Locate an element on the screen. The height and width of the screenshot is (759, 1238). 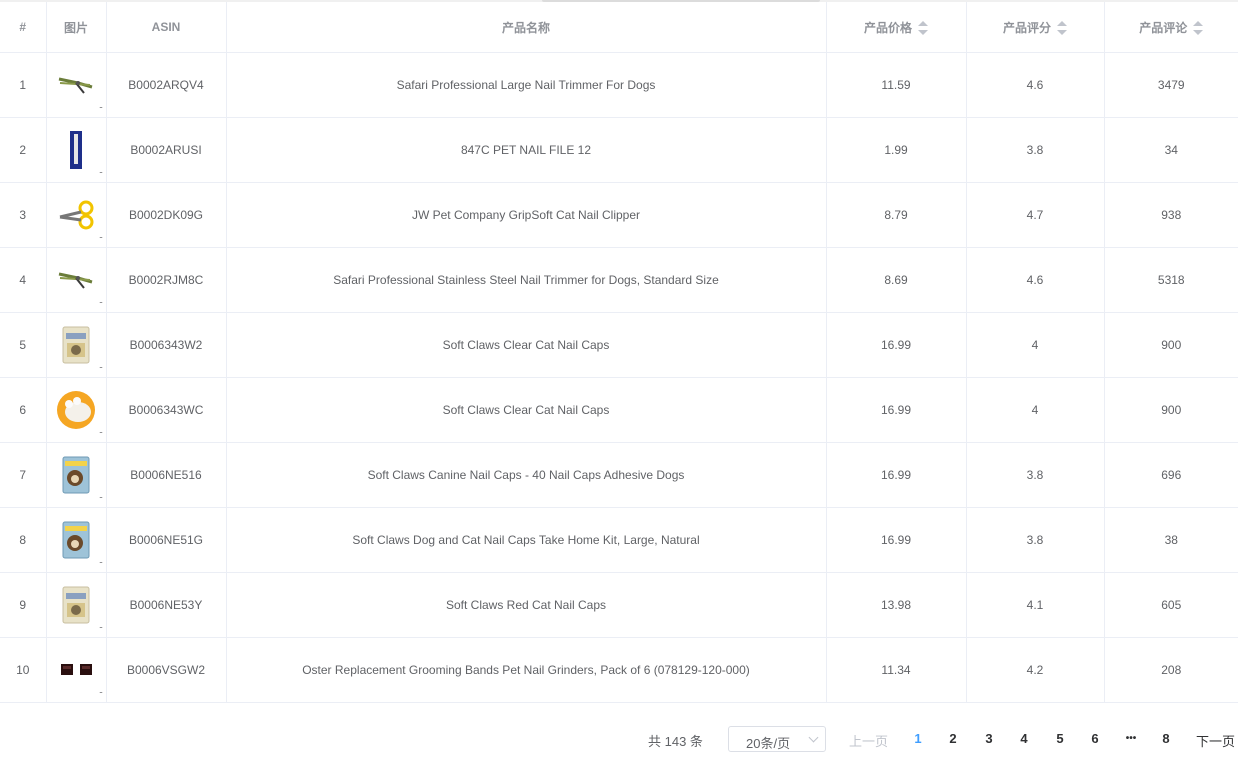
page-1-button: 1 is located at coordinates (918, 738).